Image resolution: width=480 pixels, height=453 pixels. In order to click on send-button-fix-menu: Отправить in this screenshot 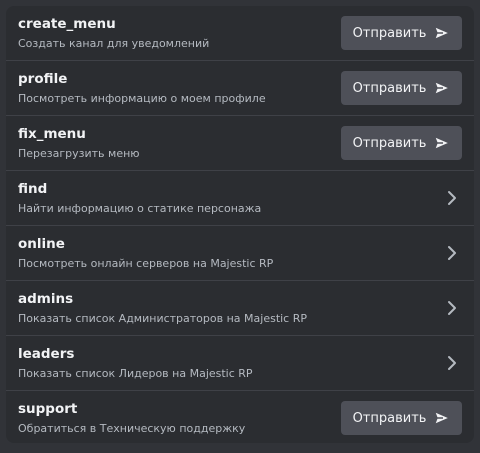, I will do `click(401, 143)`.